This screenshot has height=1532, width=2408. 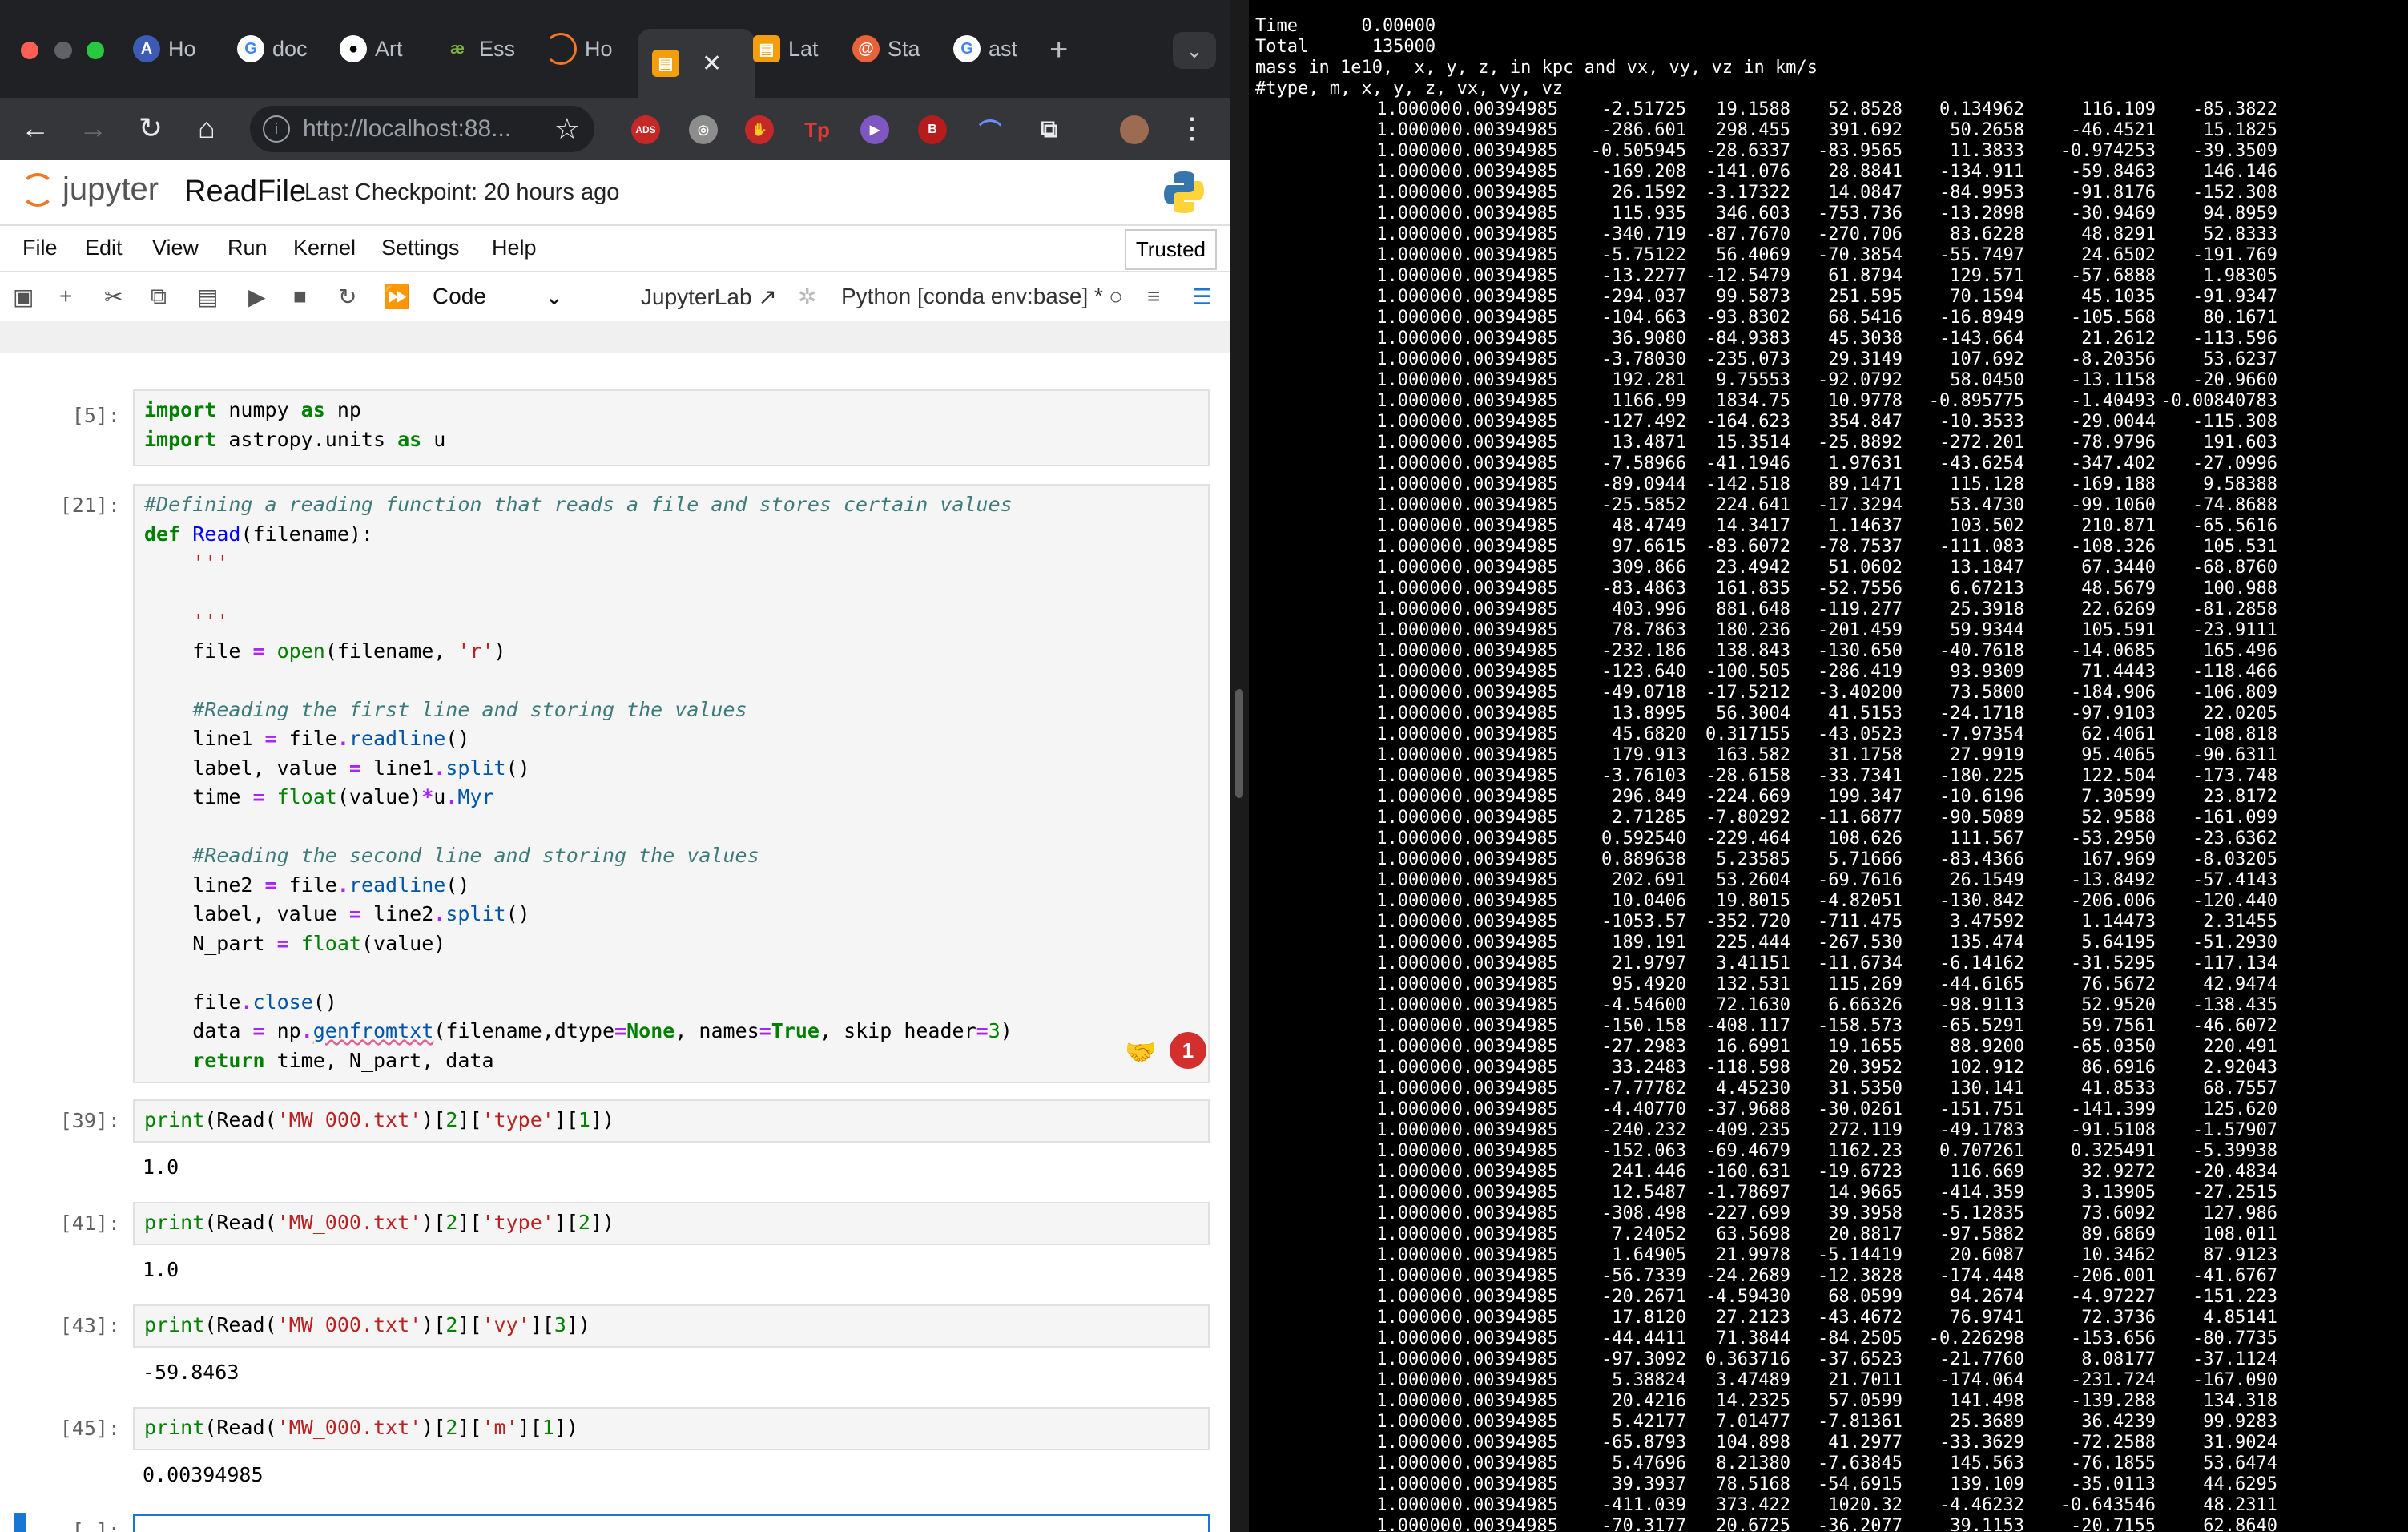 I want to click on new-tab-button: +, so click(x=1058, y=50).